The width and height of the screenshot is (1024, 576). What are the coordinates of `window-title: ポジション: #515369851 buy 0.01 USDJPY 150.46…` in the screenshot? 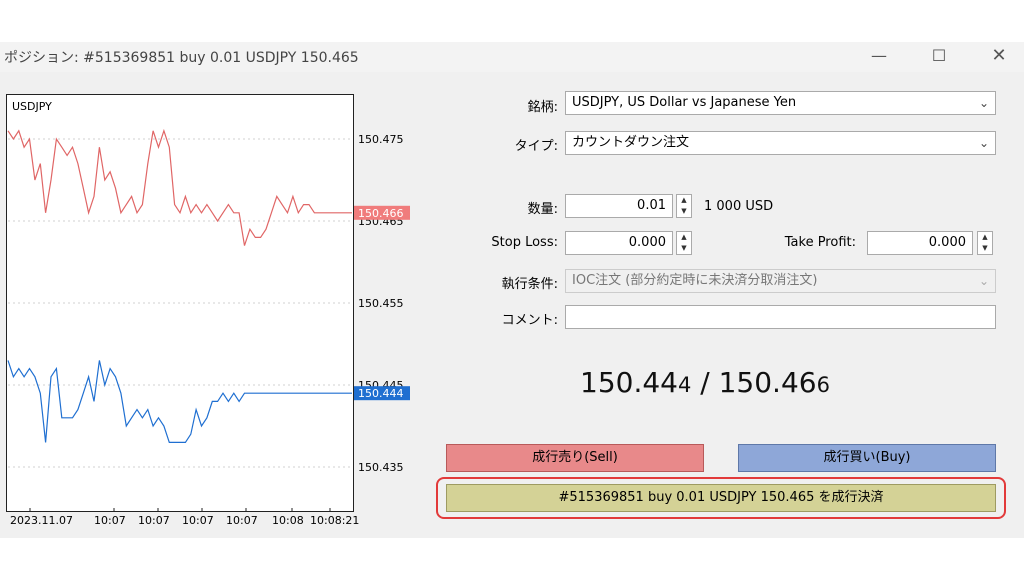 It's located at (181, 58).